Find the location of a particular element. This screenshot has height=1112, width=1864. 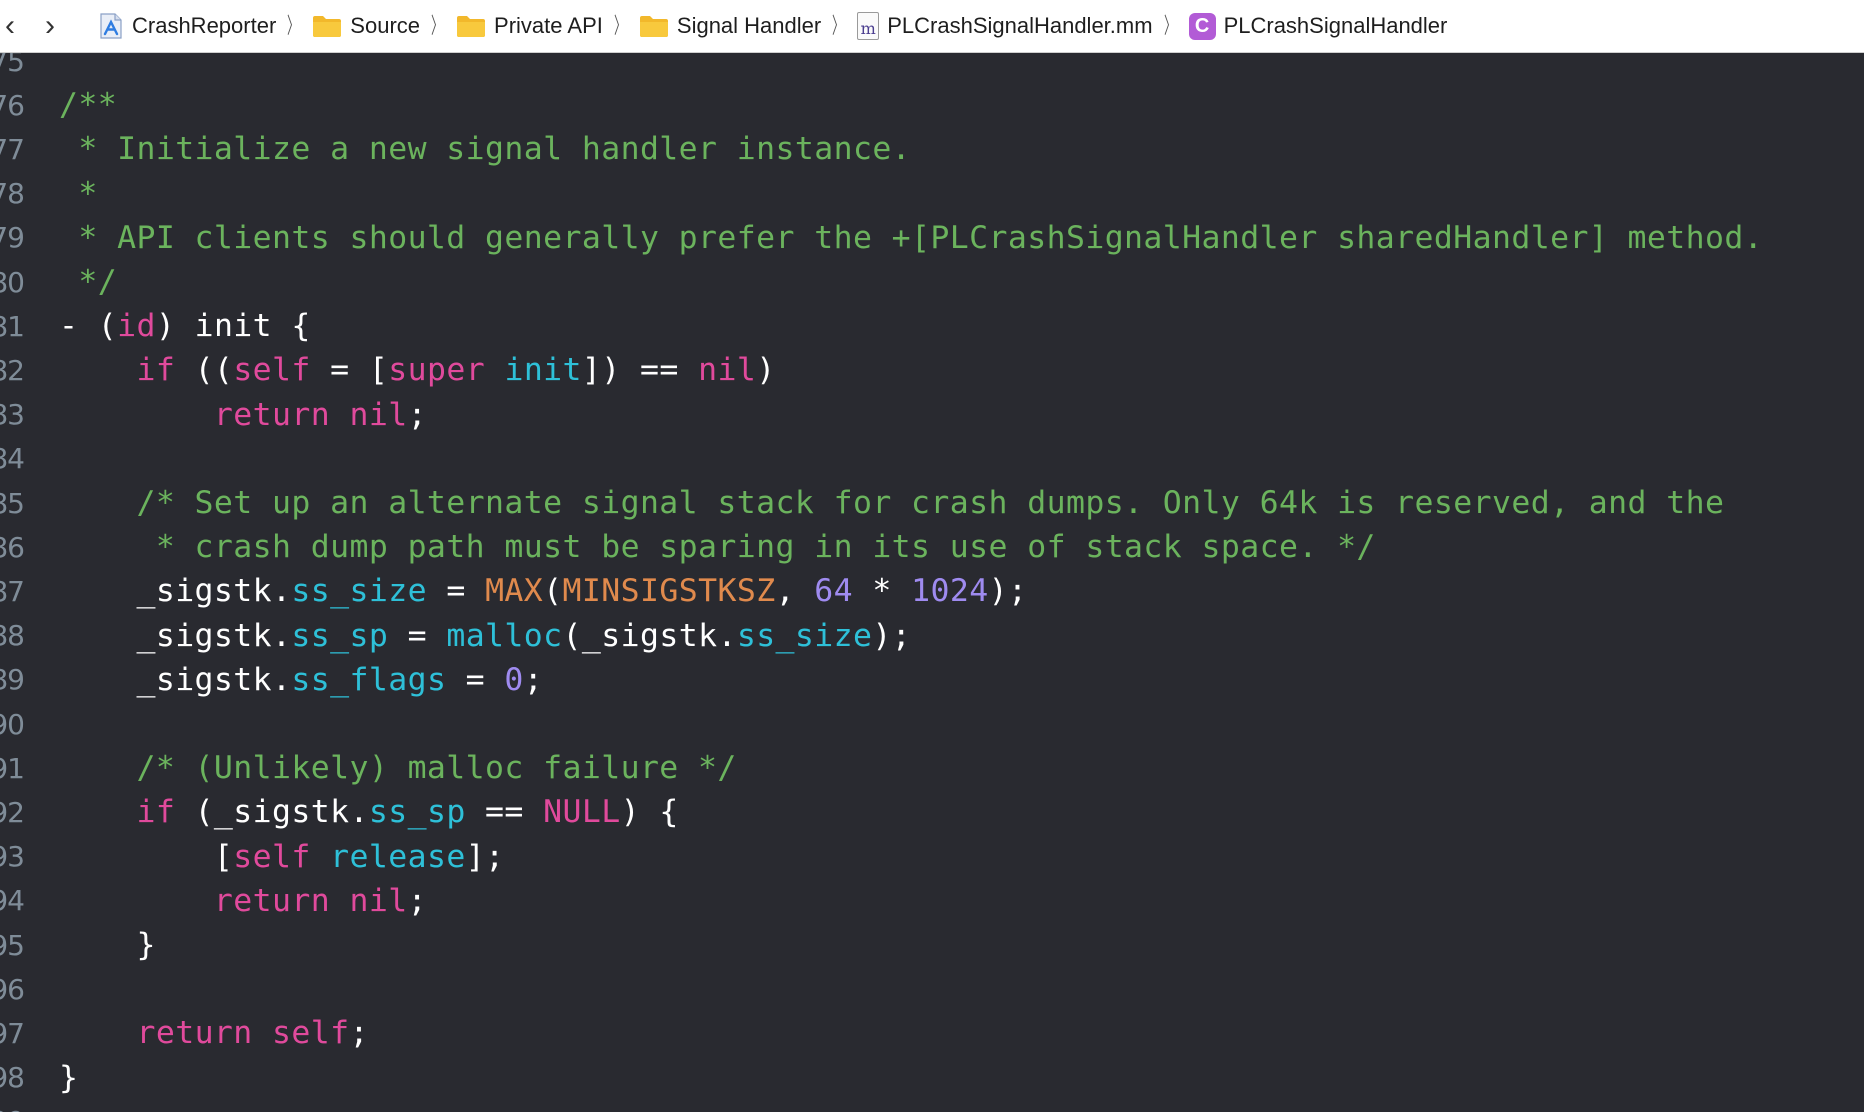

code-line: 99 is located at coordinates (932, 1106).